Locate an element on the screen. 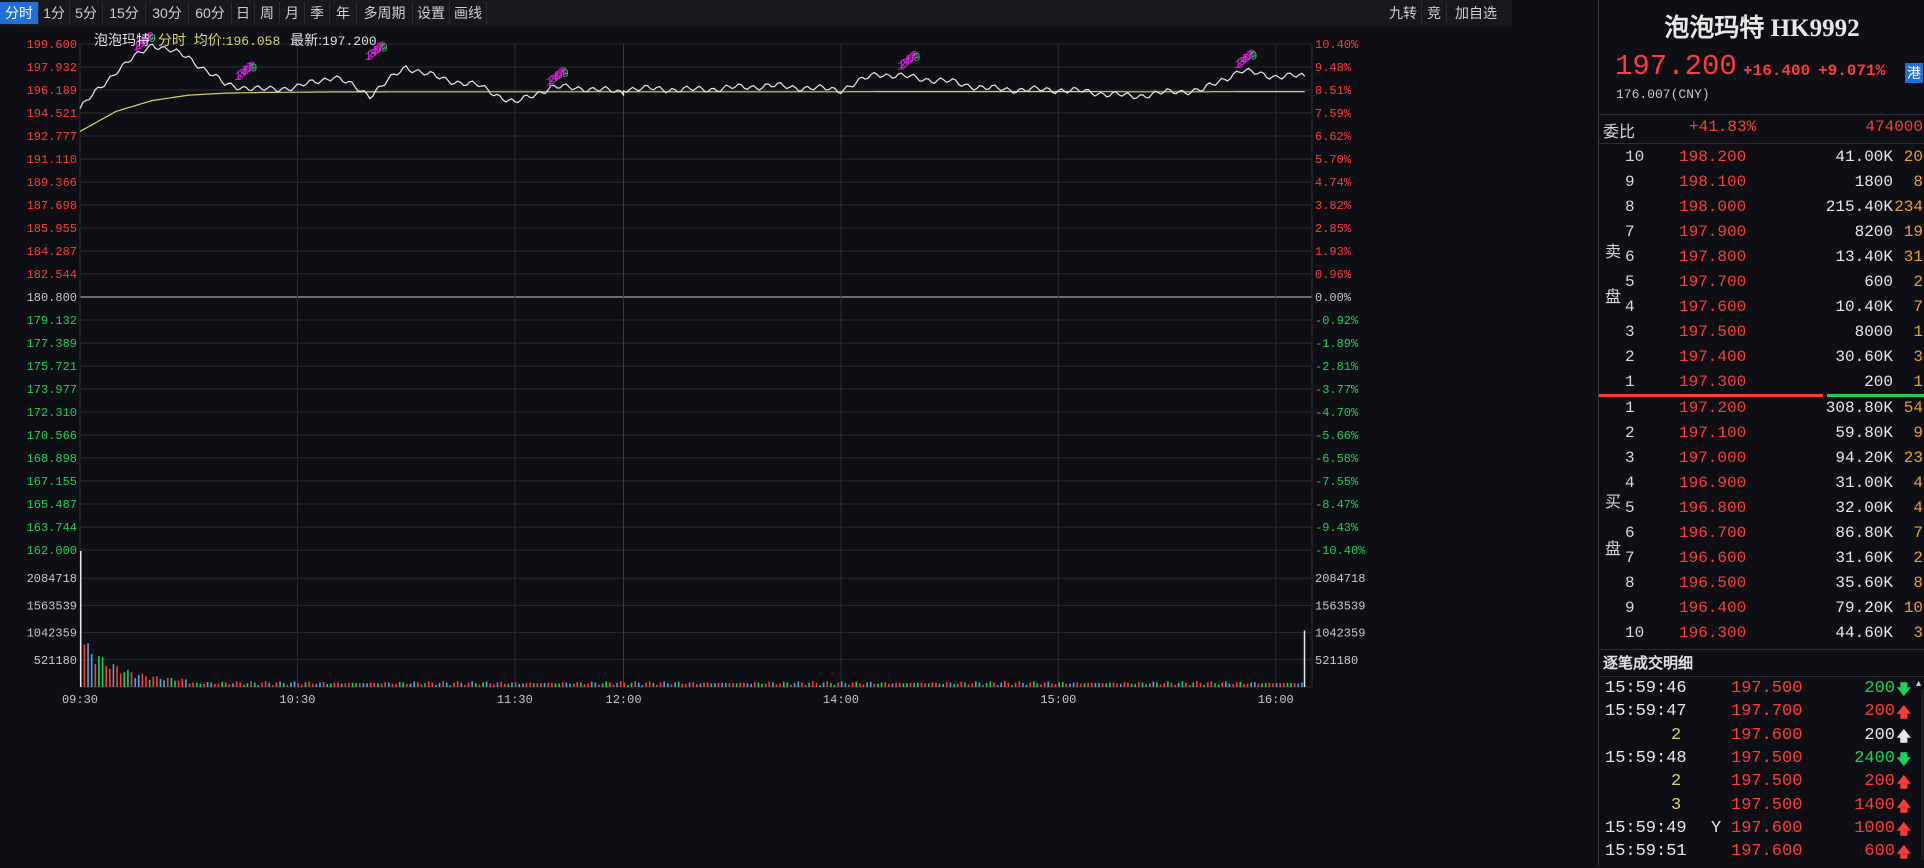 The height and width of the screenshot is (868, 1924). ask-row: 3 197.500 8000 1 is located at coordinates (1761, 333).